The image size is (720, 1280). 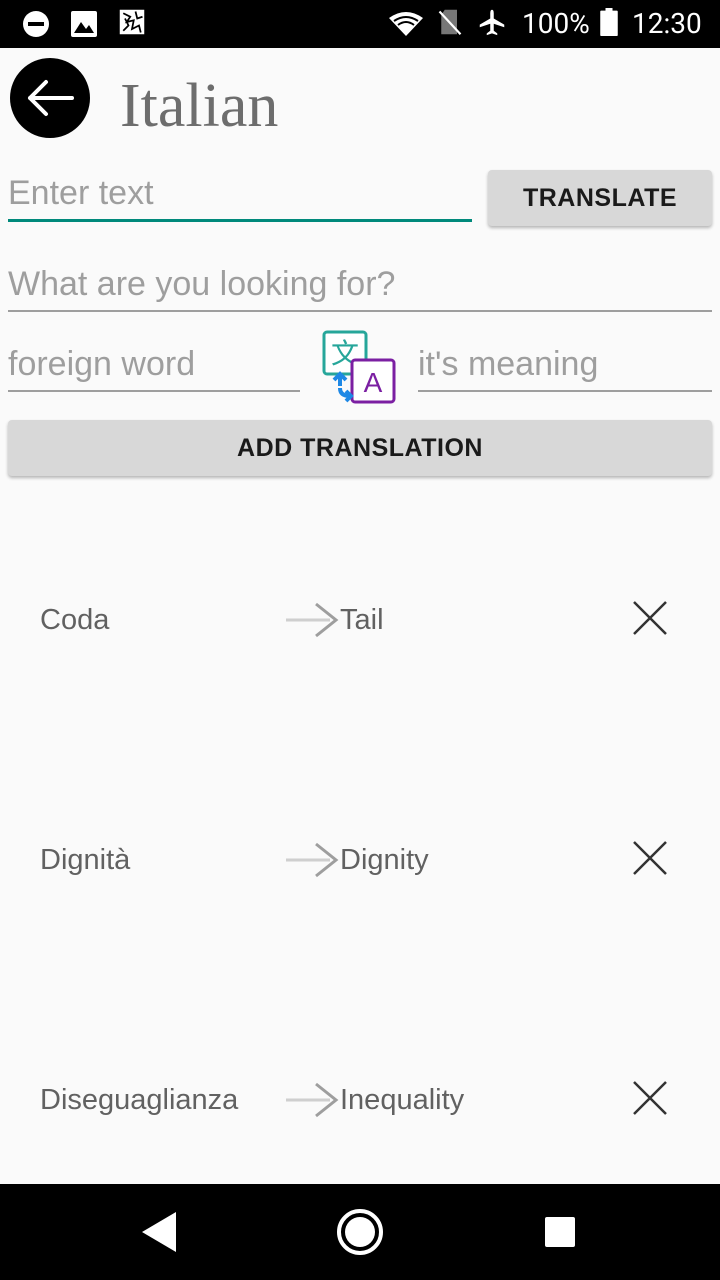 I want to click on battery-percent: 100%, so click(x=556, y=23).